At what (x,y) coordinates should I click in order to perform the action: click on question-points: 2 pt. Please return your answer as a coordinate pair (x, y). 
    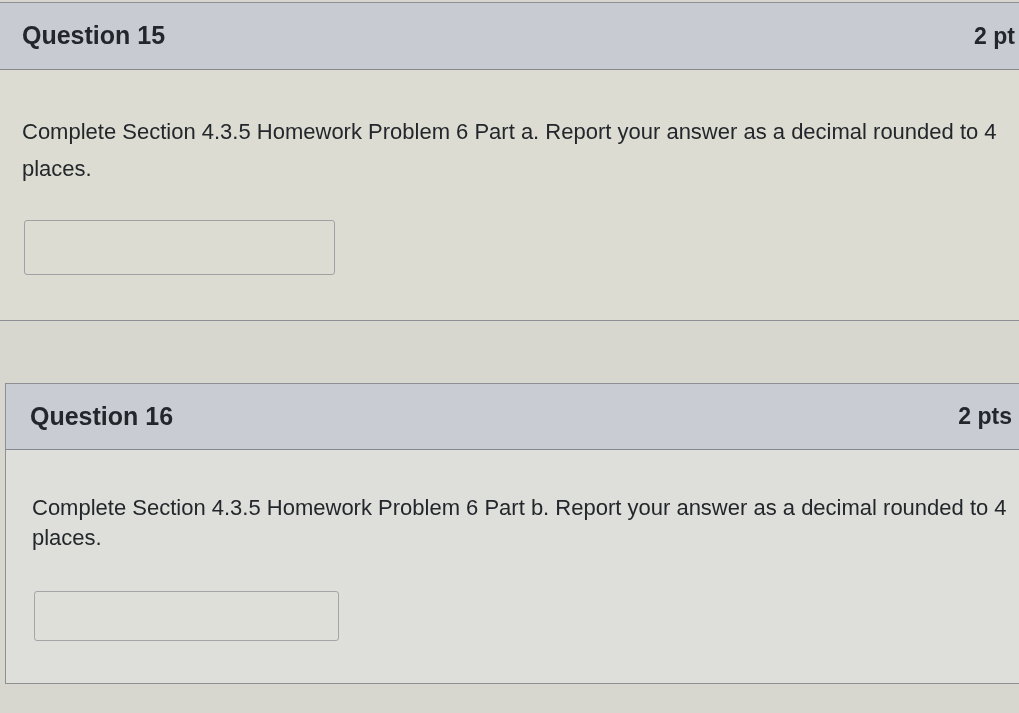
    Looking at the image, I should click on (994, 36).